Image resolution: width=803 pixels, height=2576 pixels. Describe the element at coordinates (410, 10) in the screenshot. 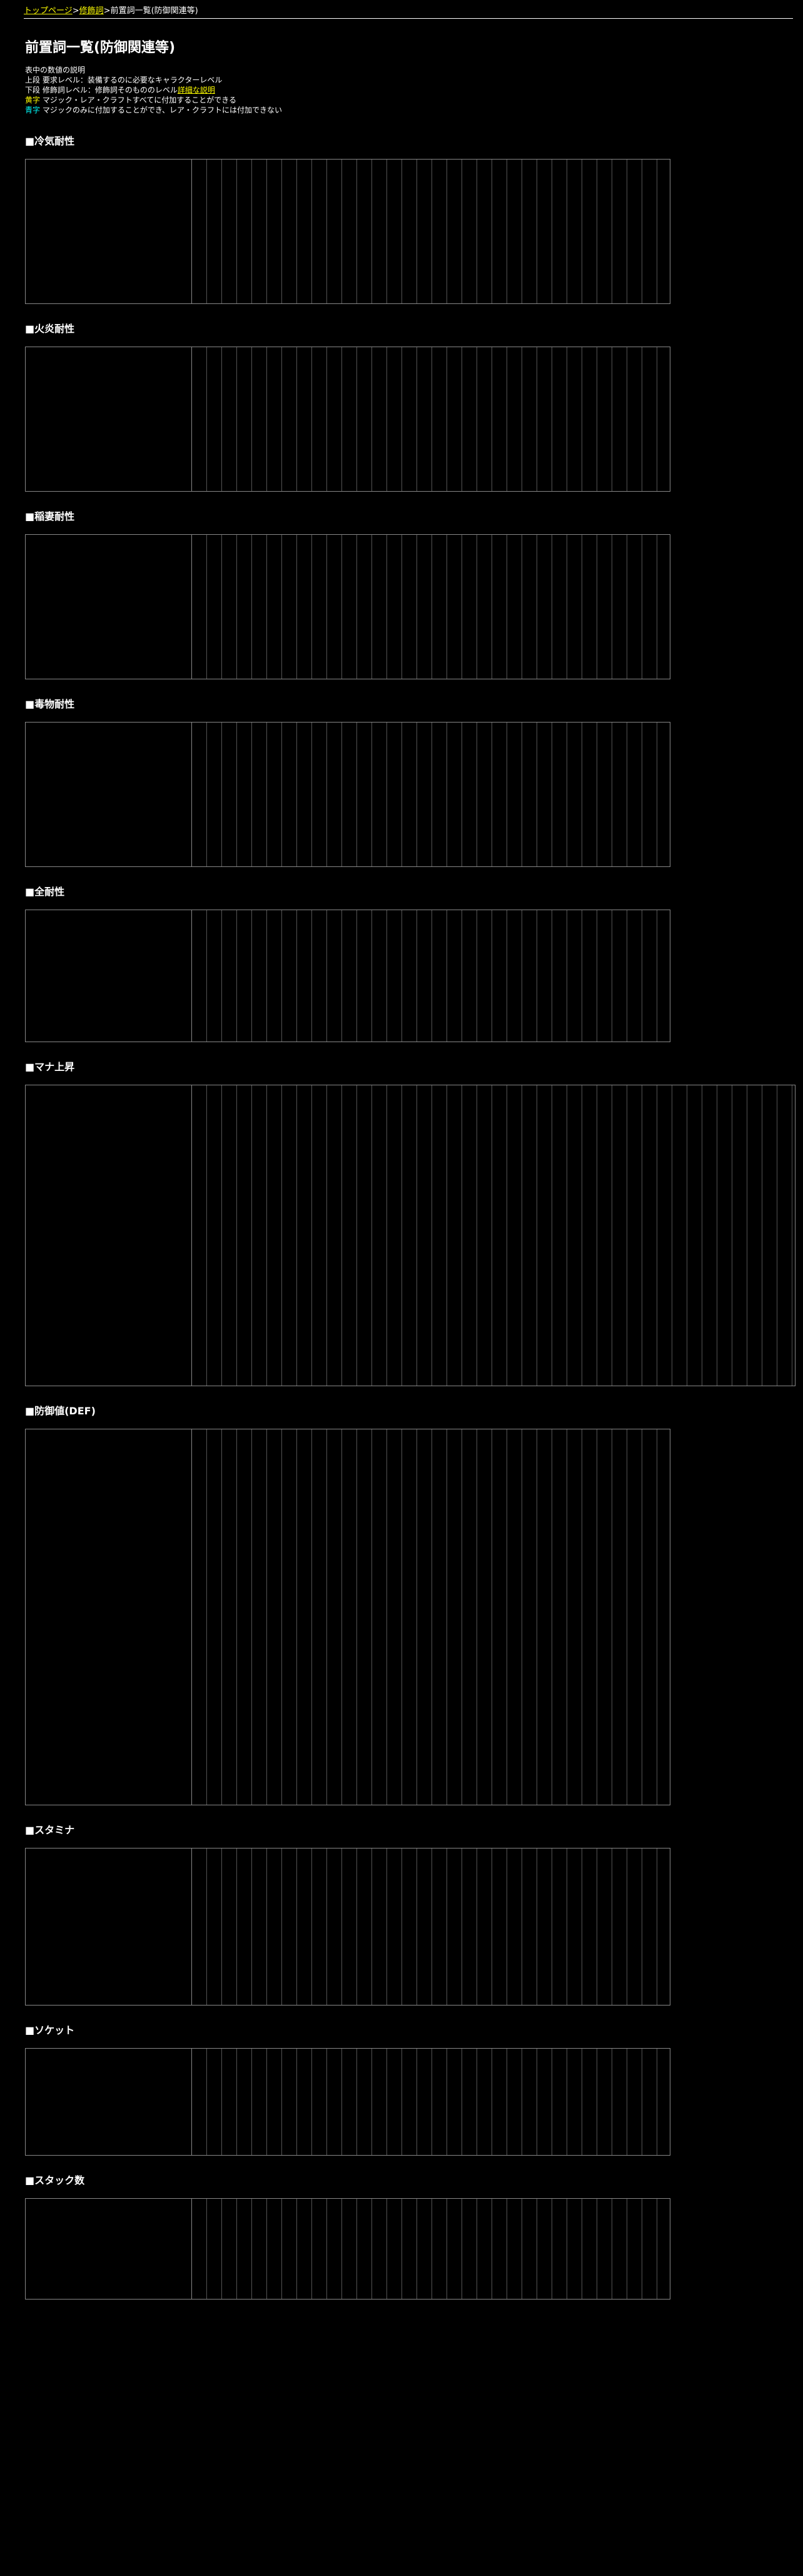

I see `breadcrumb: トップページ>修飾詞>前置詞一覧(防御関連等)` at that location.